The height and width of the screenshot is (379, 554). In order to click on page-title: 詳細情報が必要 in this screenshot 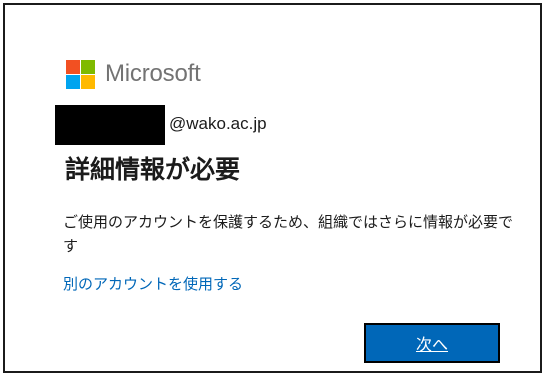, I will do `click(153, 169)`.